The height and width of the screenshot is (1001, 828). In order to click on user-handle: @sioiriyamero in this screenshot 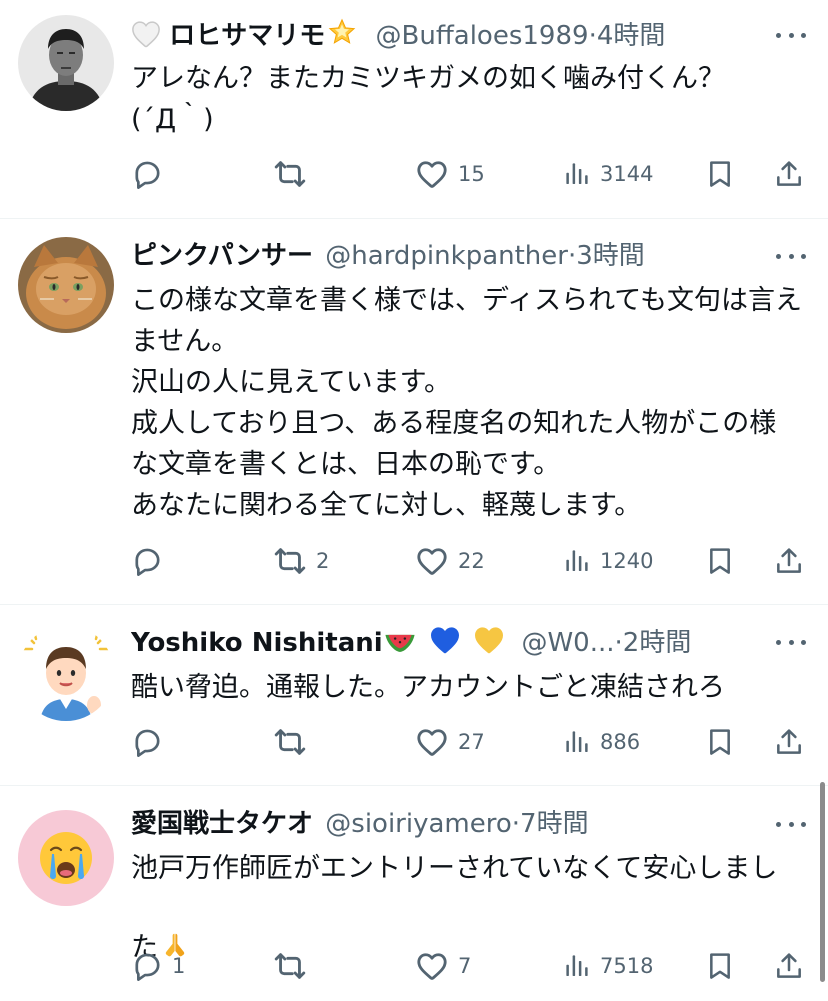, I will do `click(418, 824)`.